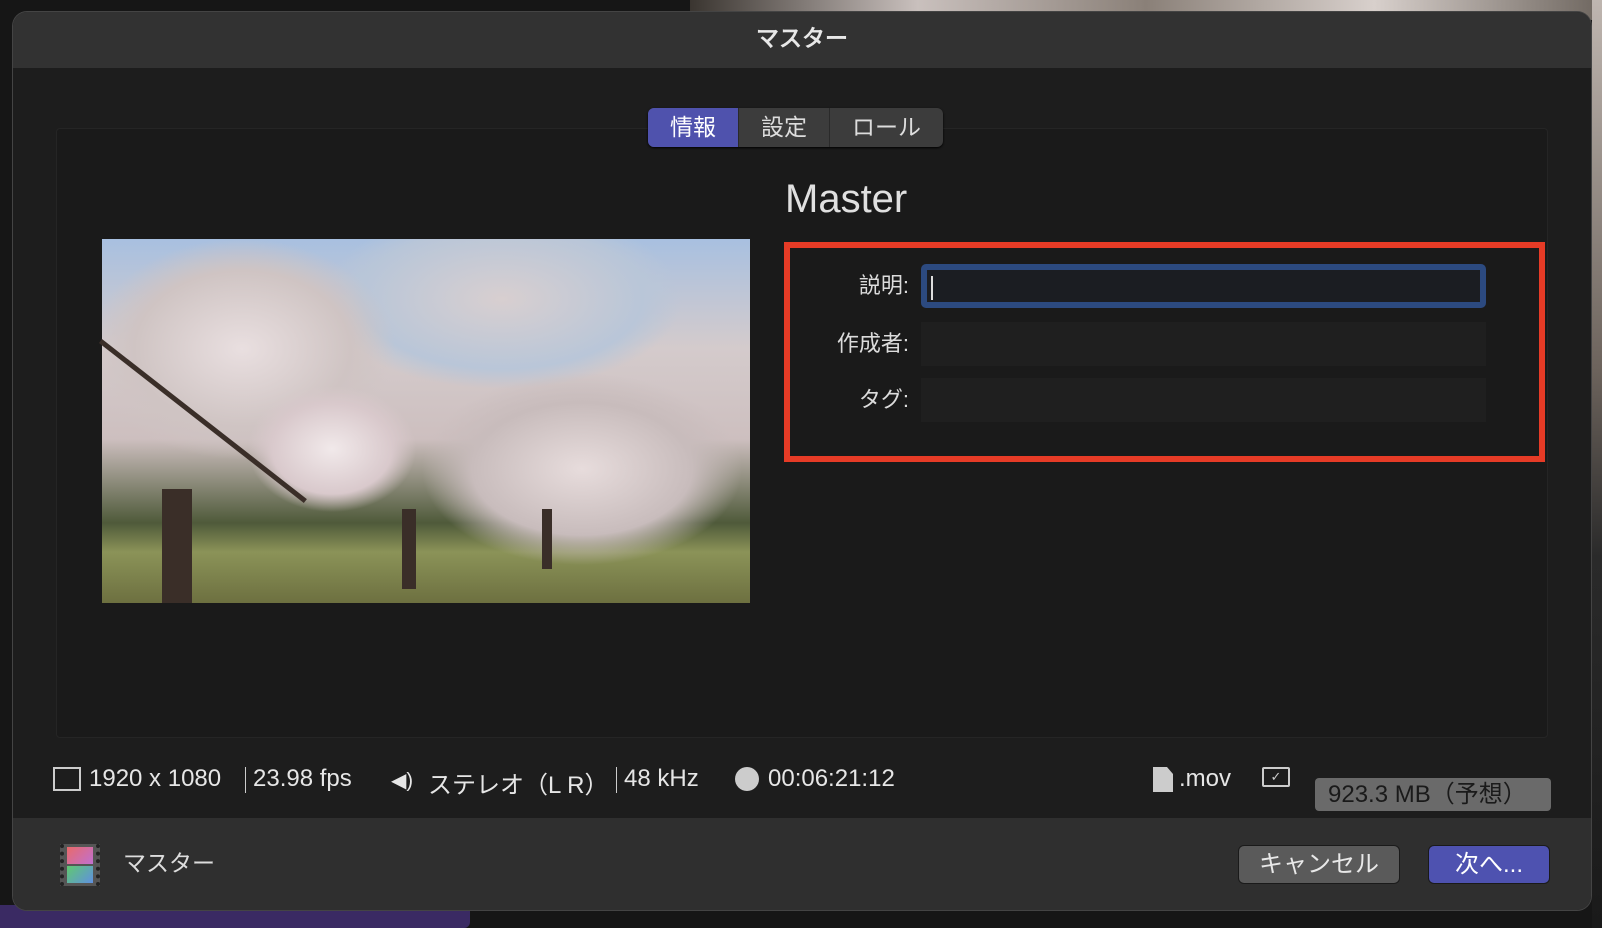 The width and height of the screenshot is (1602, 928). I want to click on creator-row: 作成者:, so click(1164, 344).